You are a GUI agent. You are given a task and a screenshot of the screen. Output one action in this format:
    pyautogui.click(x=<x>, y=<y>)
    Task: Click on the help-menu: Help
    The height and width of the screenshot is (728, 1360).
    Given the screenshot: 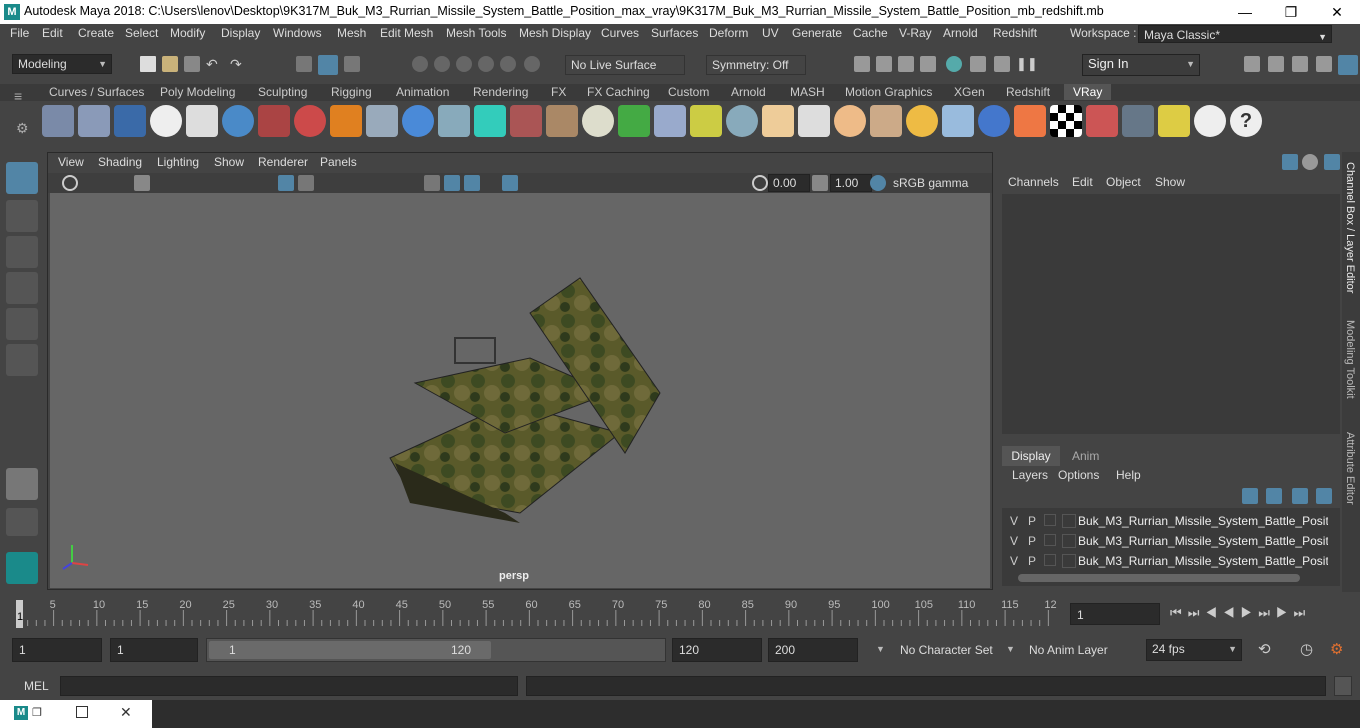 What is the action you would take?
    pyautogui.click(x=1128, y=475)
    